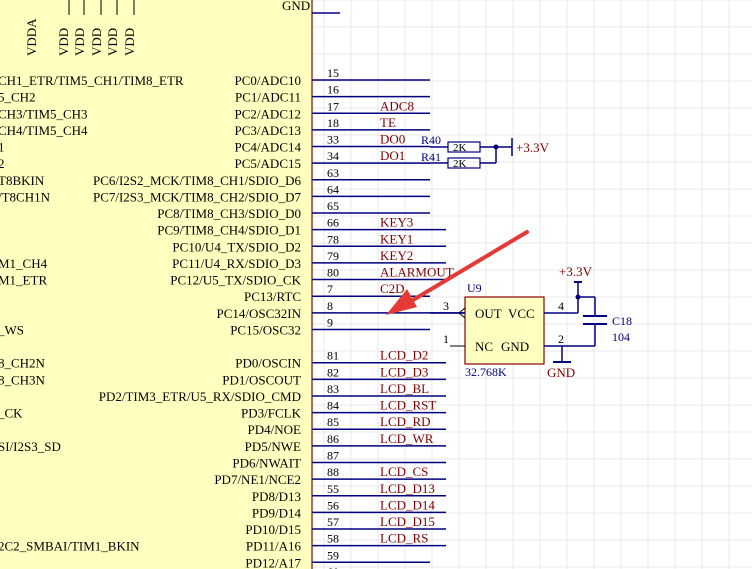 This screenshot has width=752, height=569. What do you see at coordinates (397, 105) in the screenshot?
I see `net-label: ADC8` at bounding box center [397, 105].